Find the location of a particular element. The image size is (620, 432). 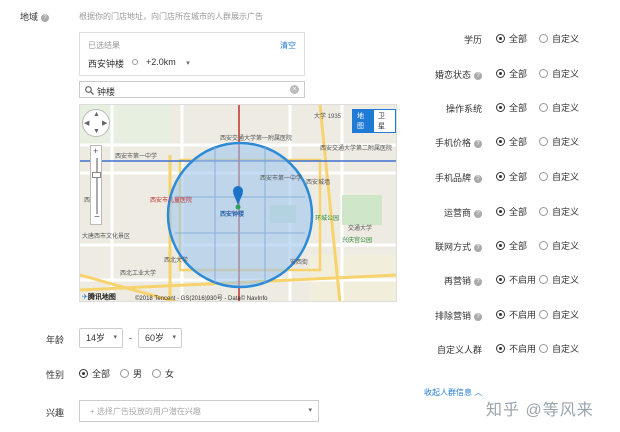

clear-button: 清空 is located at coordinates (288, 45).